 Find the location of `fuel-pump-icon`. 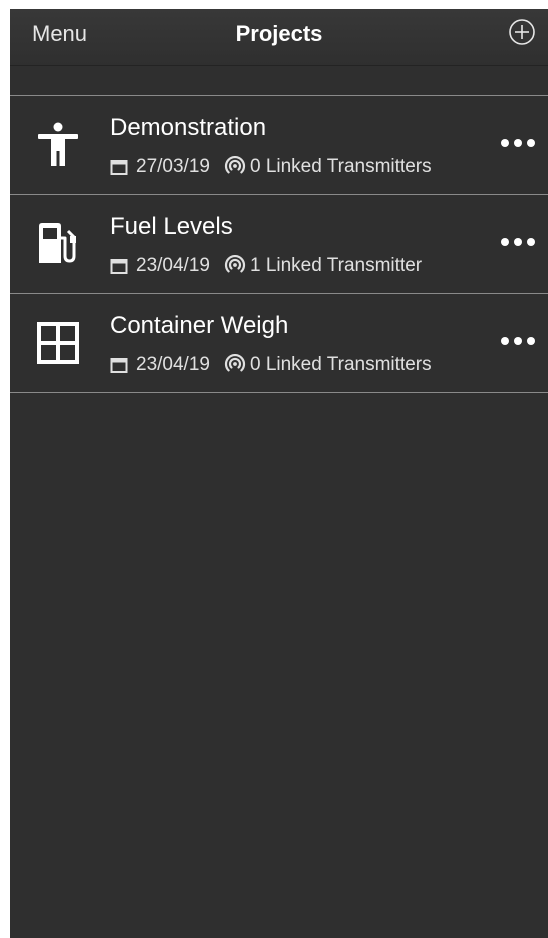

fuel-pump-icon is located at coordinates (57, 243).